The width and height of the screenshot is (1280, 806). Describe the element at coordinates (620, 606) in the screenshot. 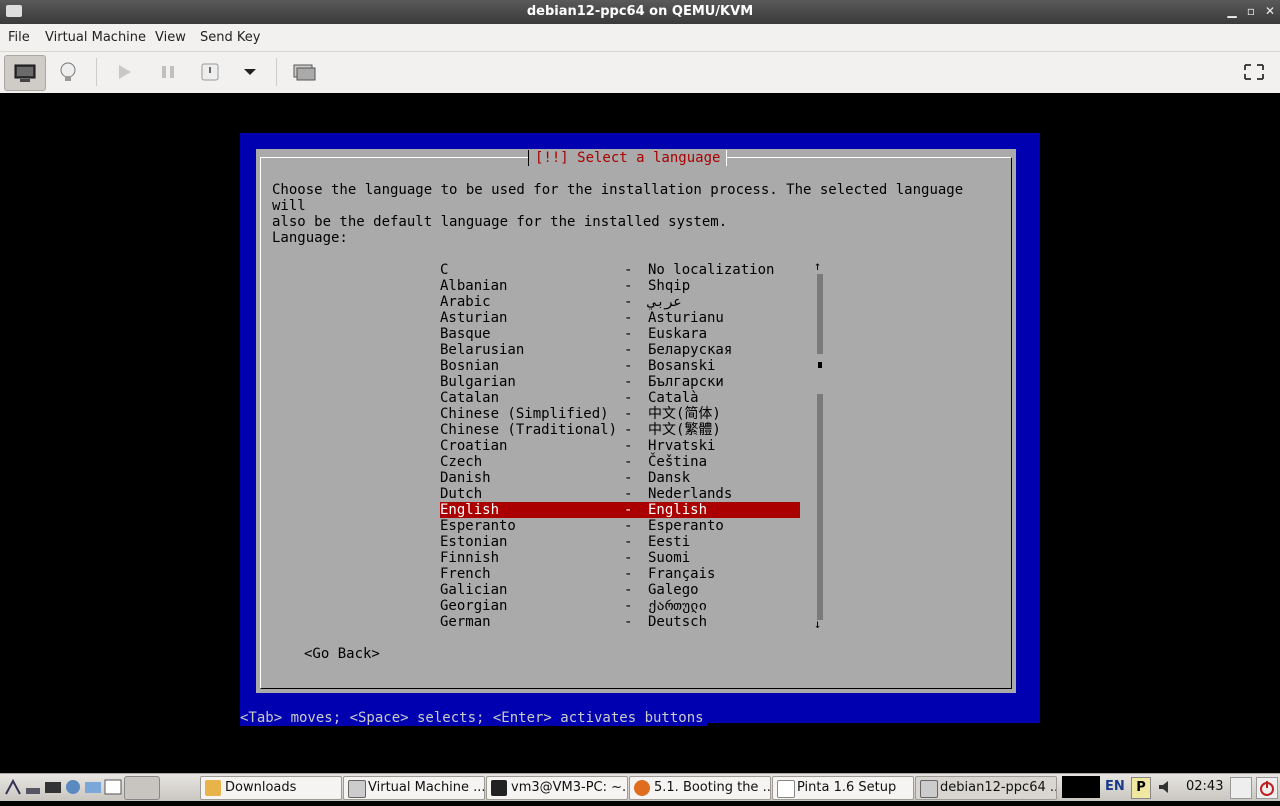

I see `language-option-georgian: Georgian - ქართული` at that location.